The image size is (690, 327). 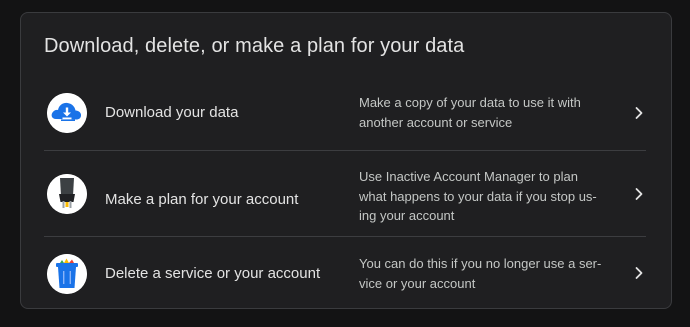 What do you see at coordinates (172, 112) in the screenshot?
I see `row-label: Download your data` at bounding box center [172, 112].